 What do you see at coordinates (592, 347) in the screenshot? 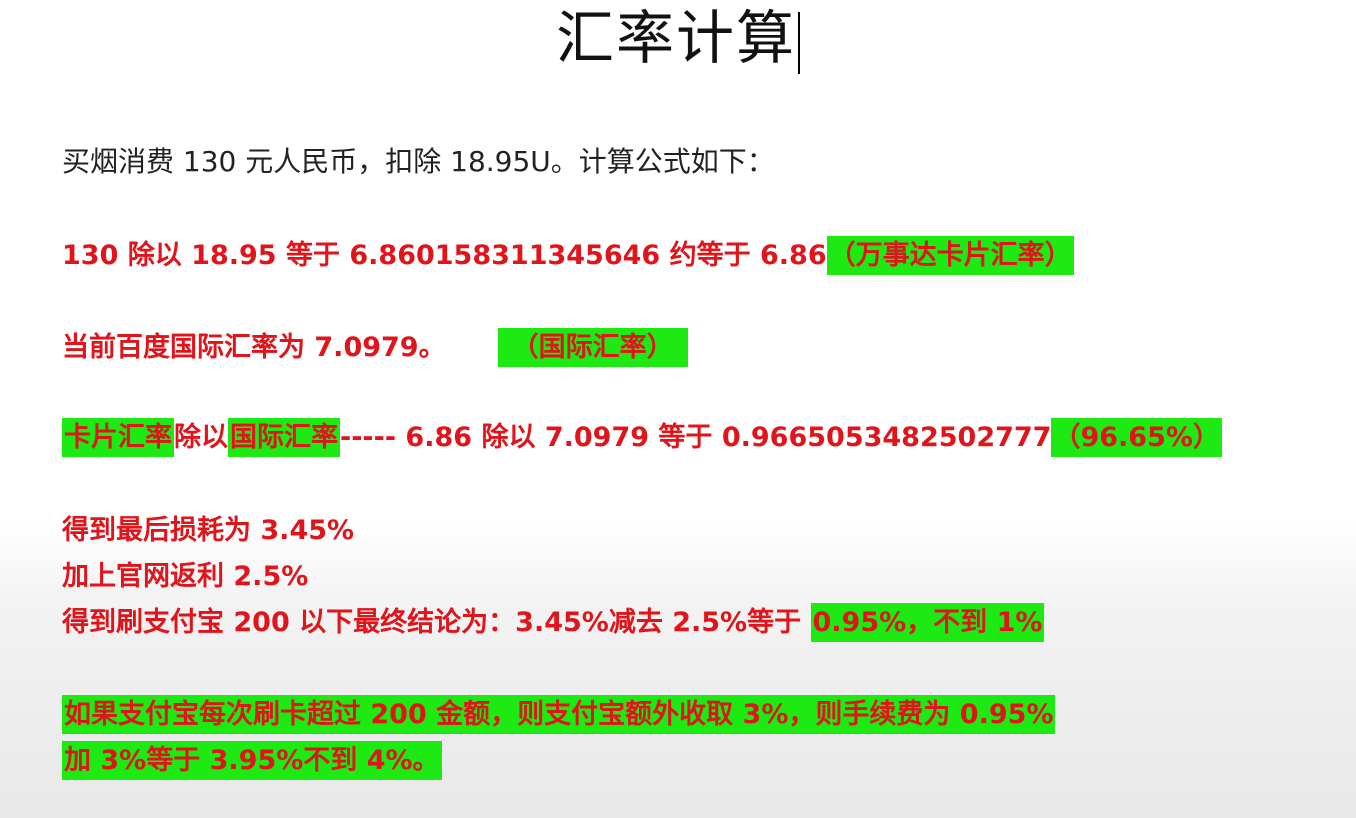
I see `intl-rate-highlight: （国际汇率）` at bounding box center [592, 347].